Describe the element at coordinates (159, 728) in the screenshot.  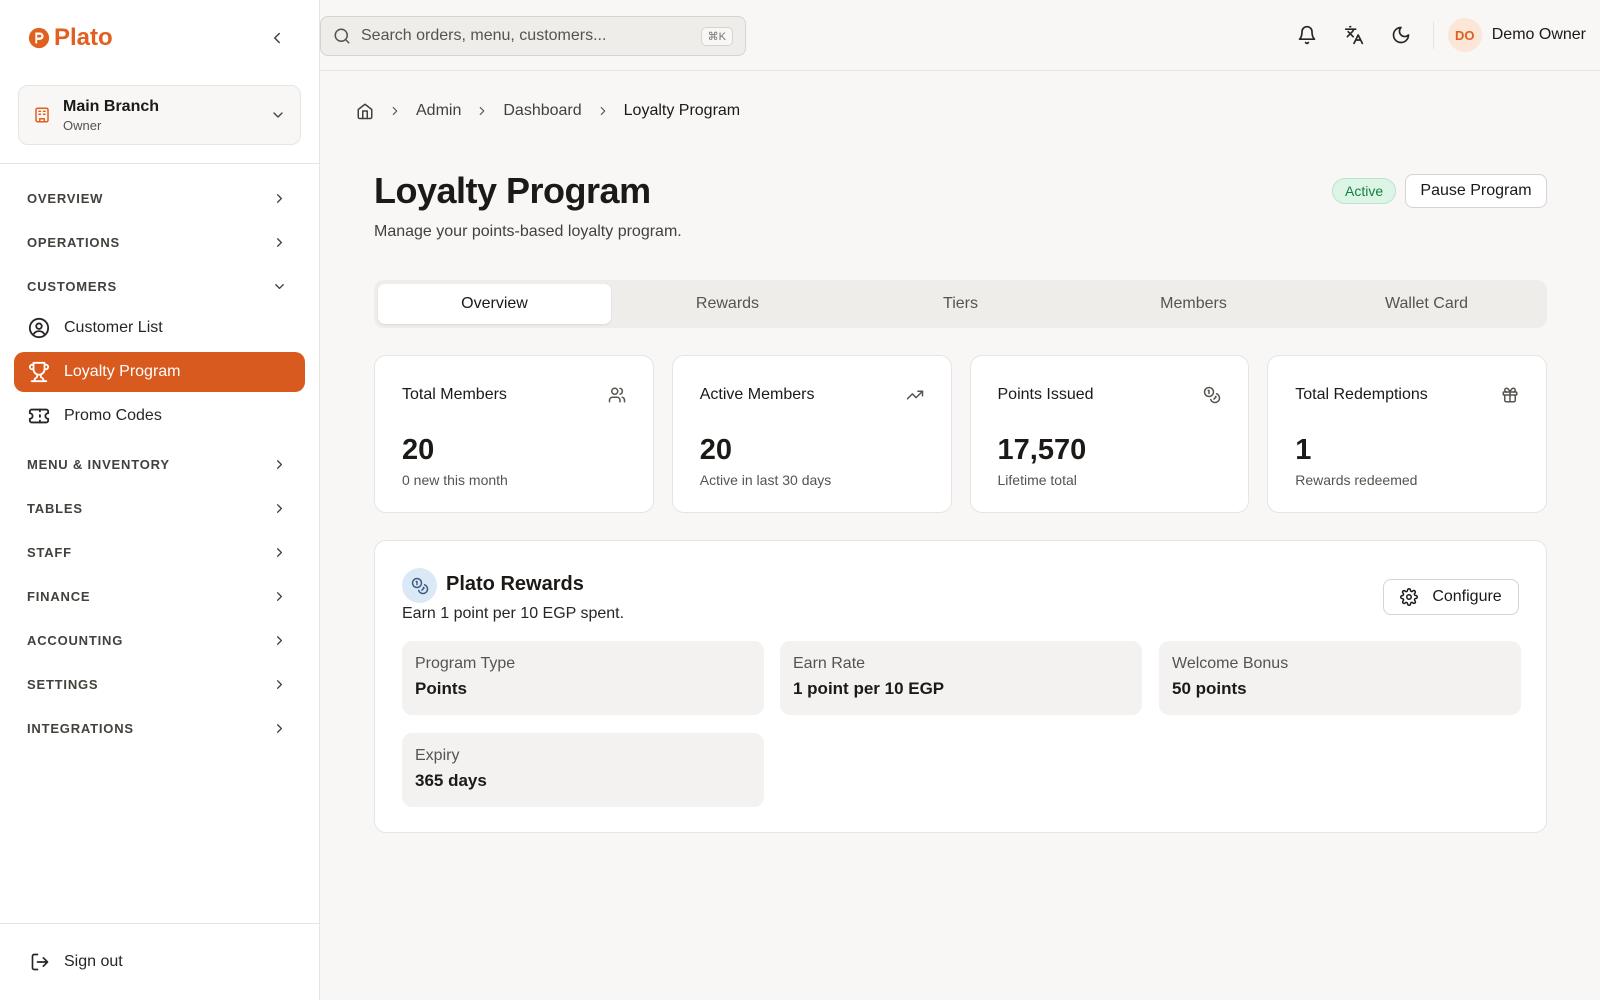
I see `nav-group-integrations: INTEGRATIONS` at that location.